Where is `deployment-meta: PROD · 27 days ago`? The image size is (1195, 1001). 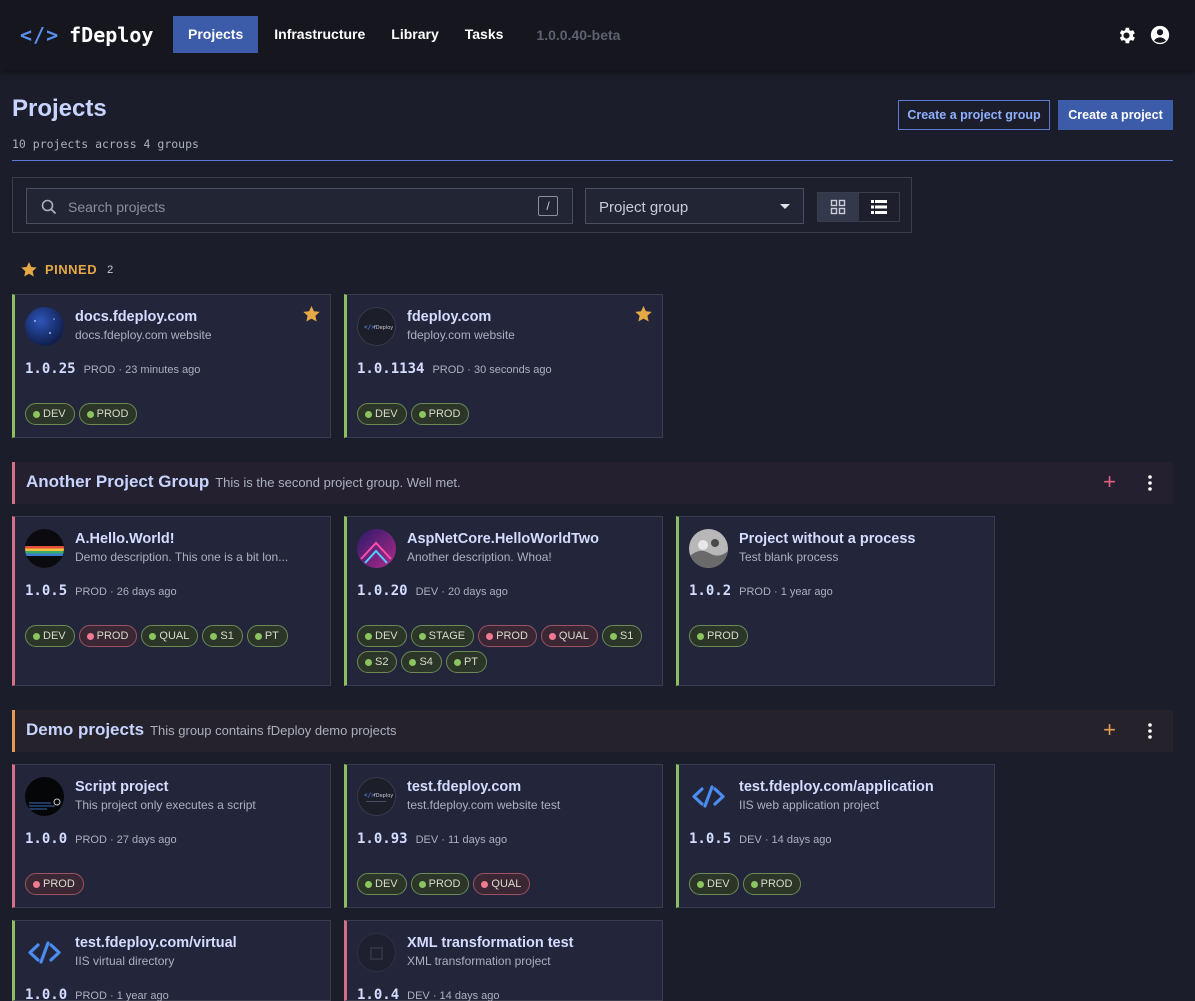
deployment-meta: PROD · 27 days ago is located at coordinates (126, 840).